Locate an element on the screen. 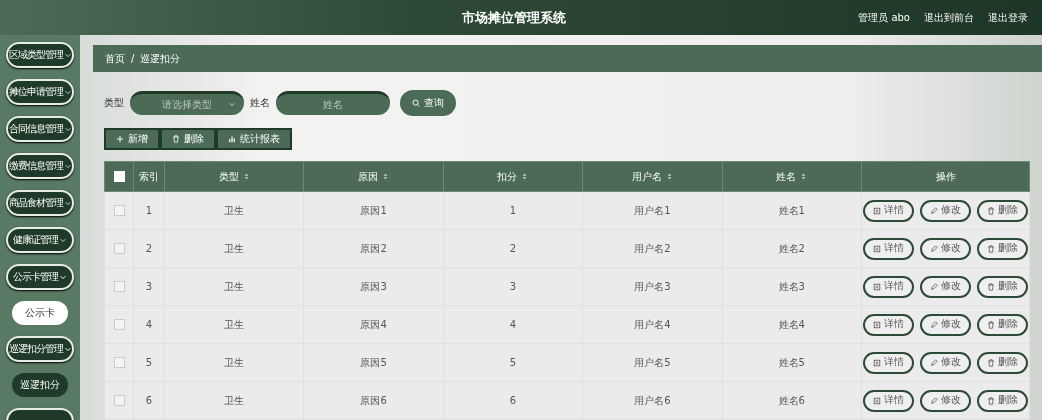  table-cell: 姓名1 is located at coordinates (792, 210).